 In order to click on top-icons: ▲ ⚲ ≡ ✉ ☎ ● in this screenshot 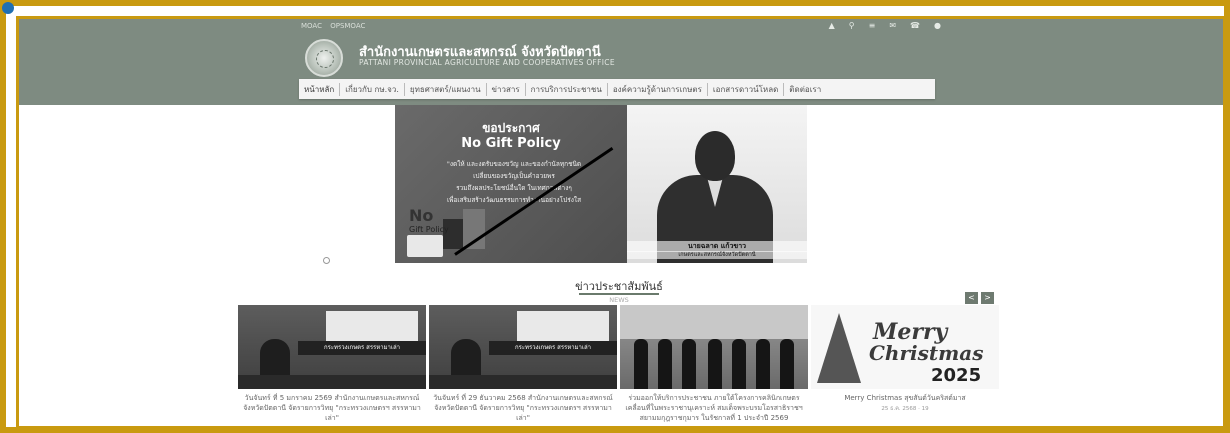, I will do `click(885, 25)`.